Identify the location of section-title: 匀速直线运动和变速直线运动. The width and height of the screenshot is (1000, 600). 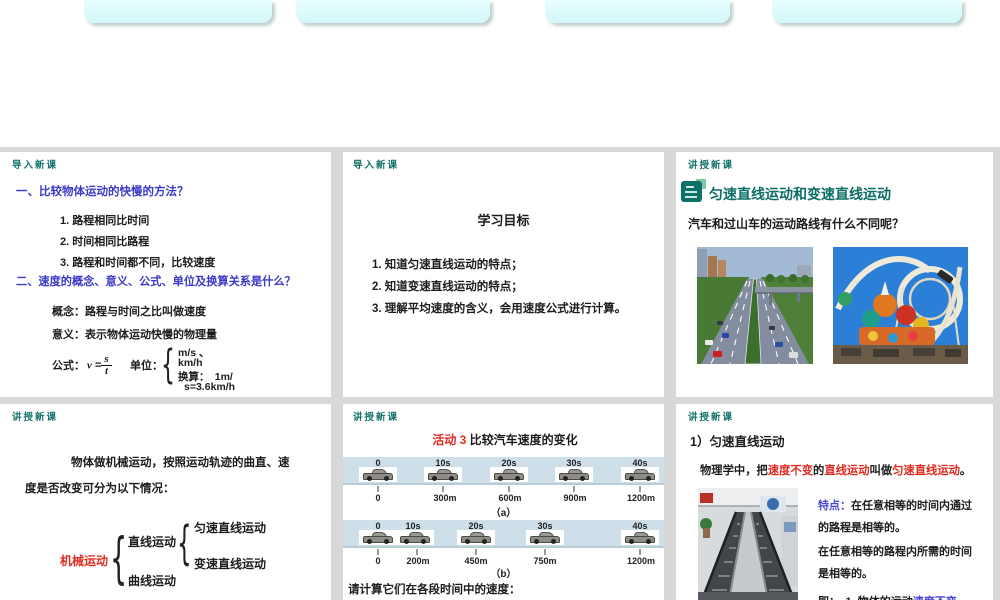
(800, 194).